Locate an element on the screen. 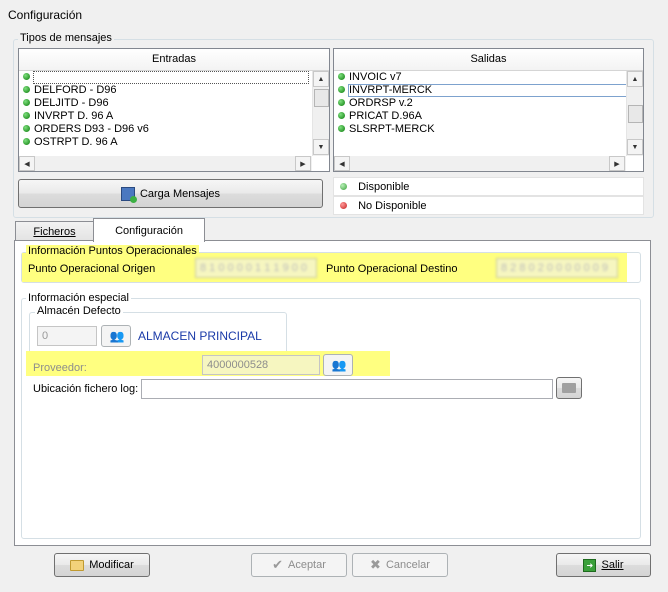  list-item: INVOIC v7 is located at coordinates (481, 77).